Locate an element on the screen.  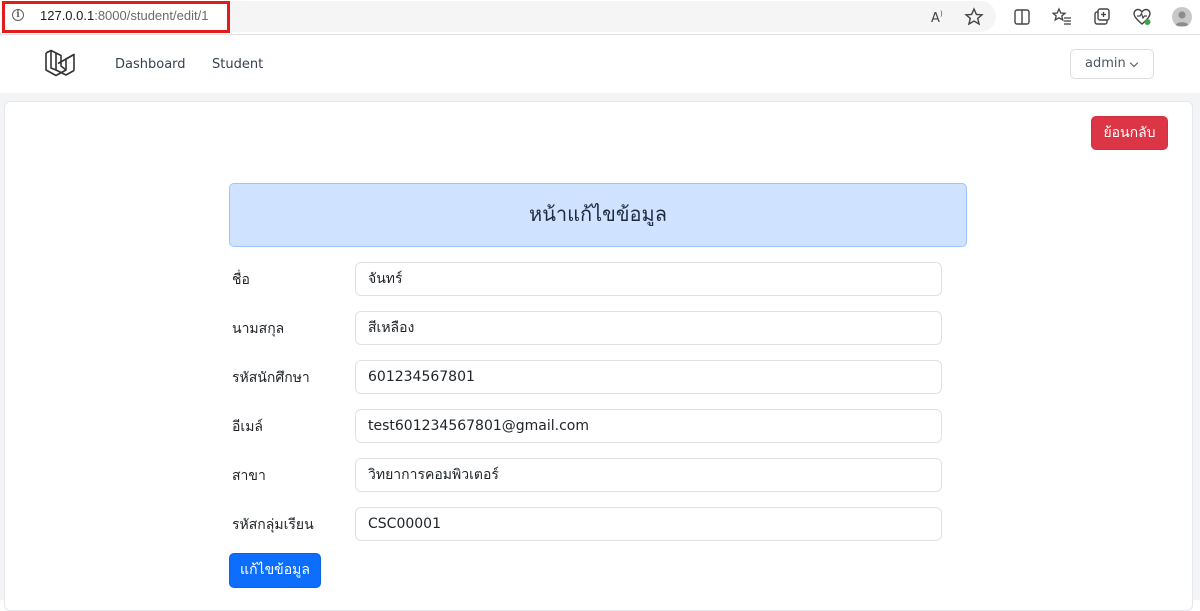
major-input: วิทยาการคอมพิวเตอร์ is located at coordinates (648, 475).